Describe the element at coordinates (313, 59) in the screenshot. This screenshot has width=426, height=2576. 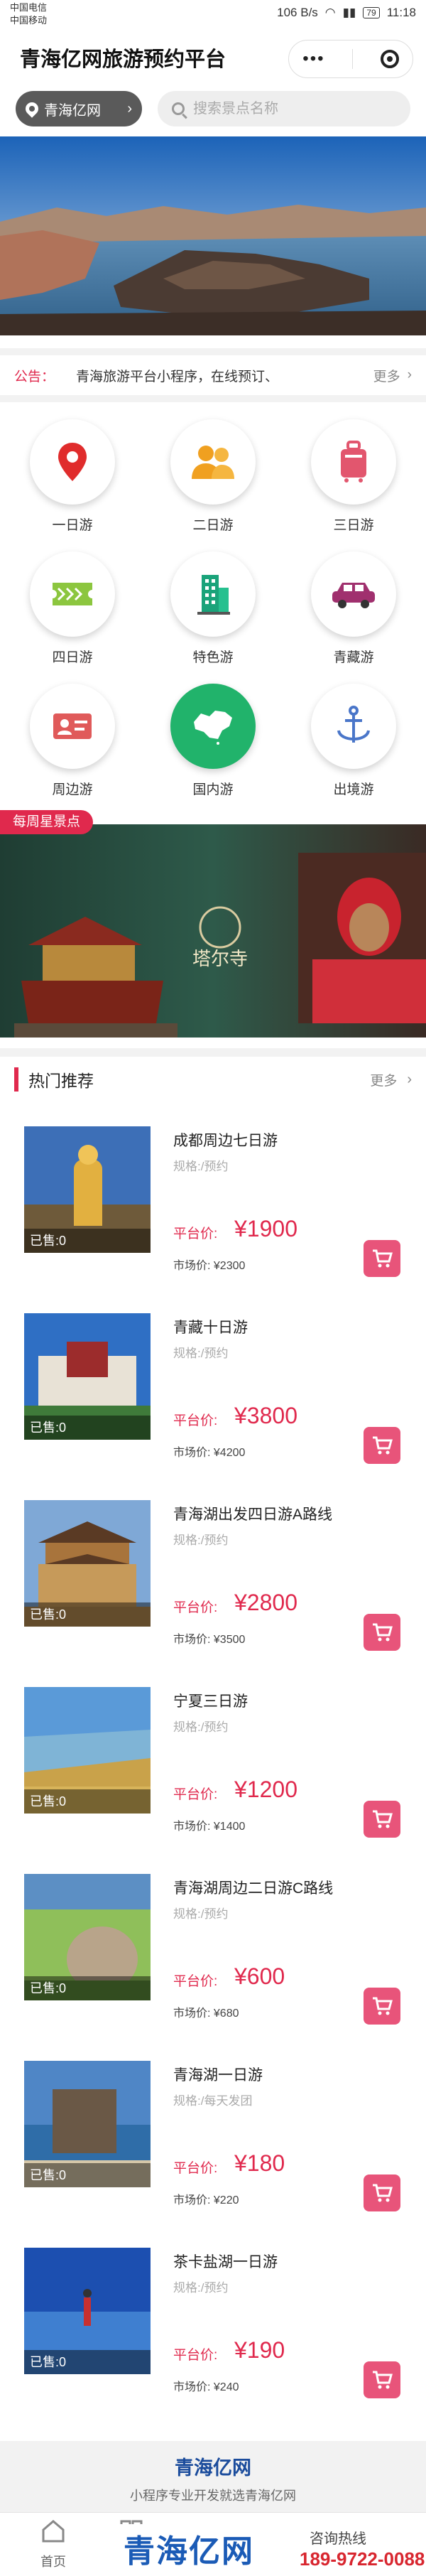
I see `more-icon: •••` at that location.